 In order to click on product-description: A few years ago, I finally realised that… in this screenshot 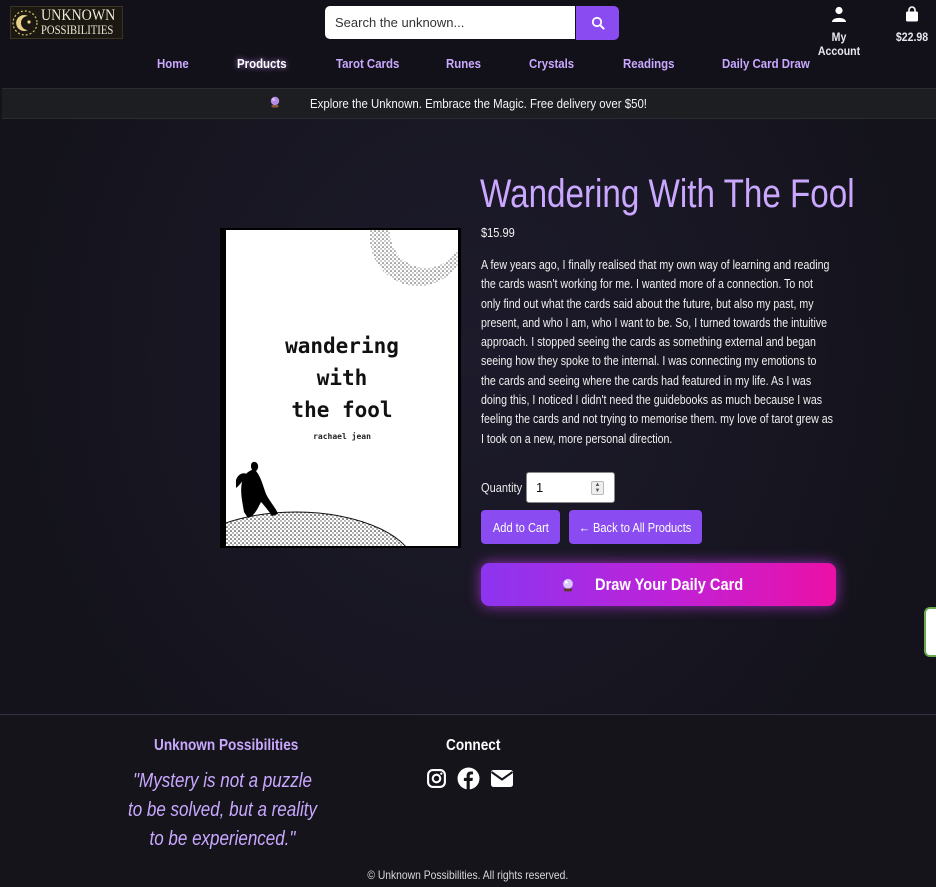, I will do `click(657, 352)`.